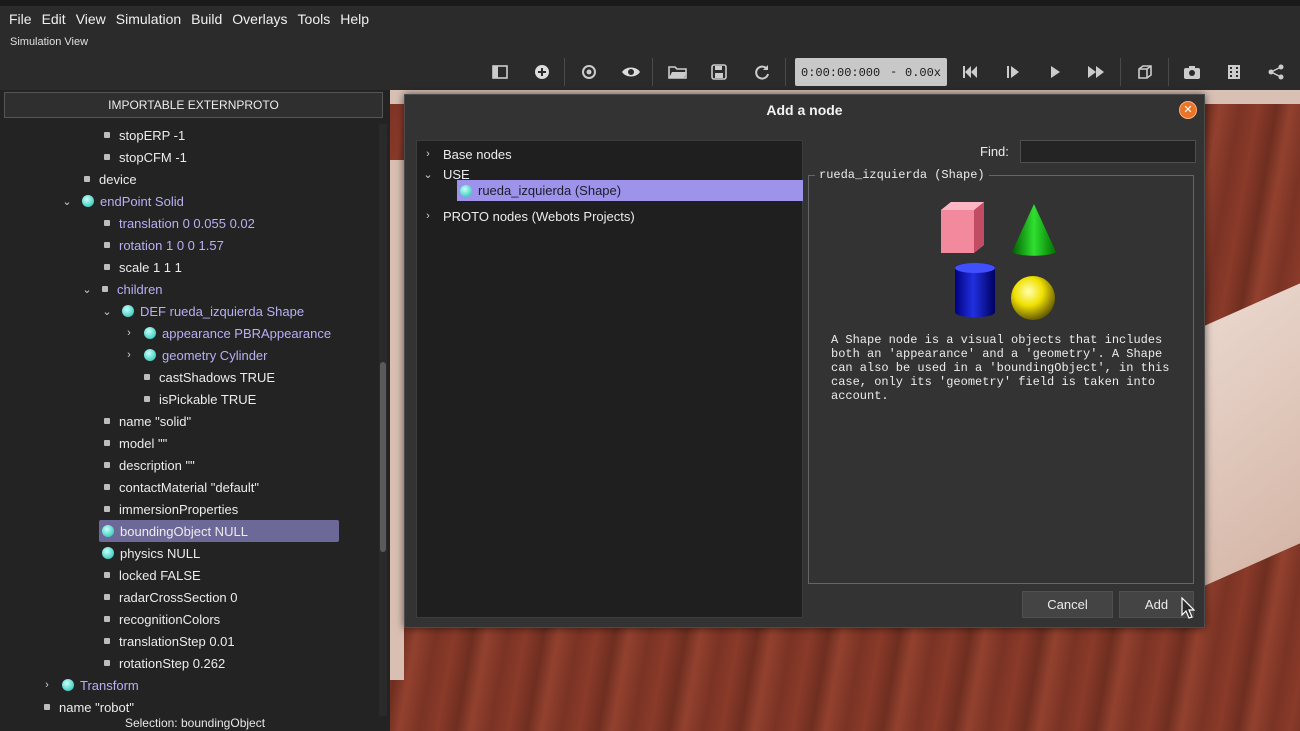  I want to click on tree-item-label: immersionProperties, so click(179, 509).